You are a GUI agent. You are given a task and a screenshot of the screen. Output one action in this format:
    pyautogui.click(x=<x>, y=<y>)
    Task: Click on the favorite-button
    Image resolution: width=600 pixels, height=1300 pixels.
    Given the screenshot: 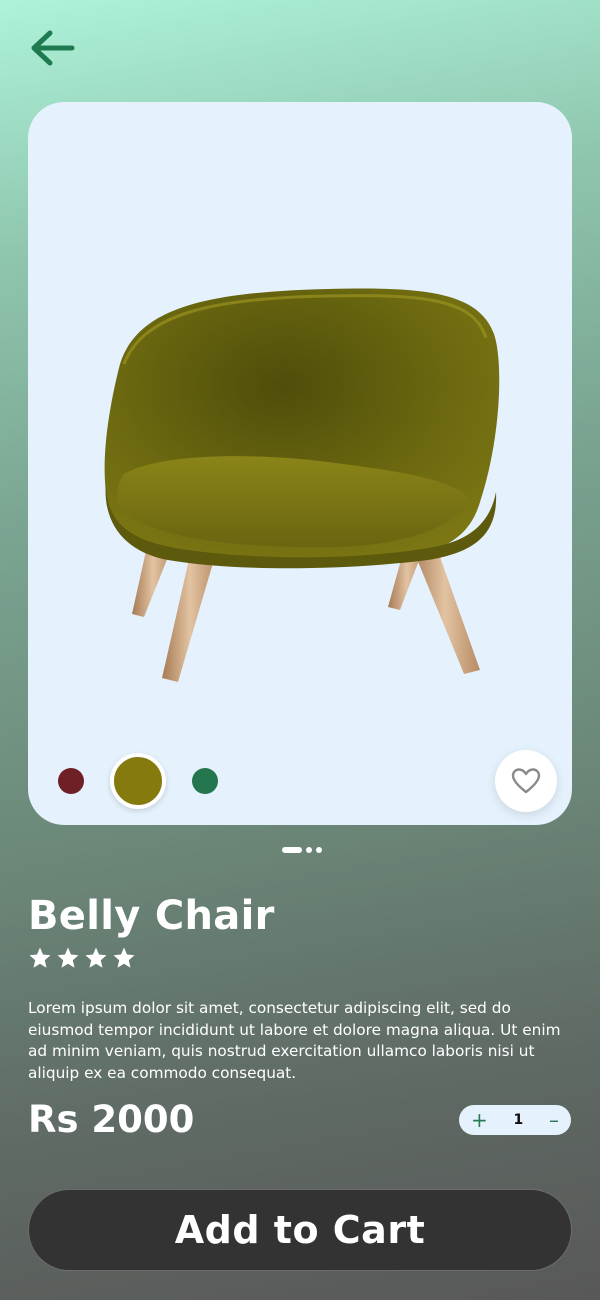 What is the action you would take?
    pyautogui.click(x=526, y=781)
    